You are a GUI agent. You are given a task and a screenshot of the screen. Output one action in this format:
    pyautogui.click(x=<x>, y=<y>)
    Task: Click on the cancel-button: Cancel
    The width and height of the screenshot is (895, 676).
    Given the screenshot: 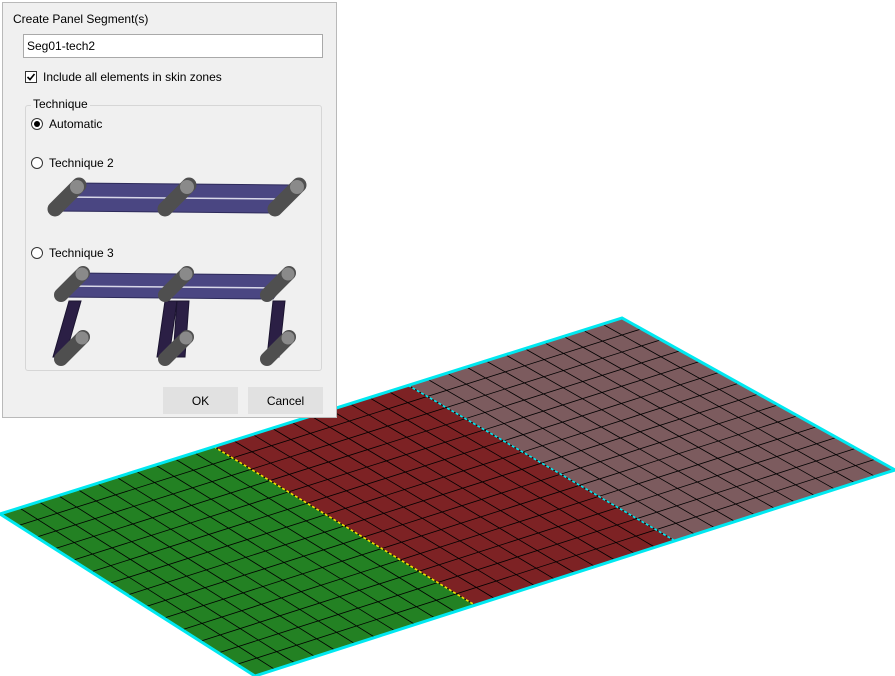 What is the action you would take?
    pyautogui.click(x=285, y=400)
    